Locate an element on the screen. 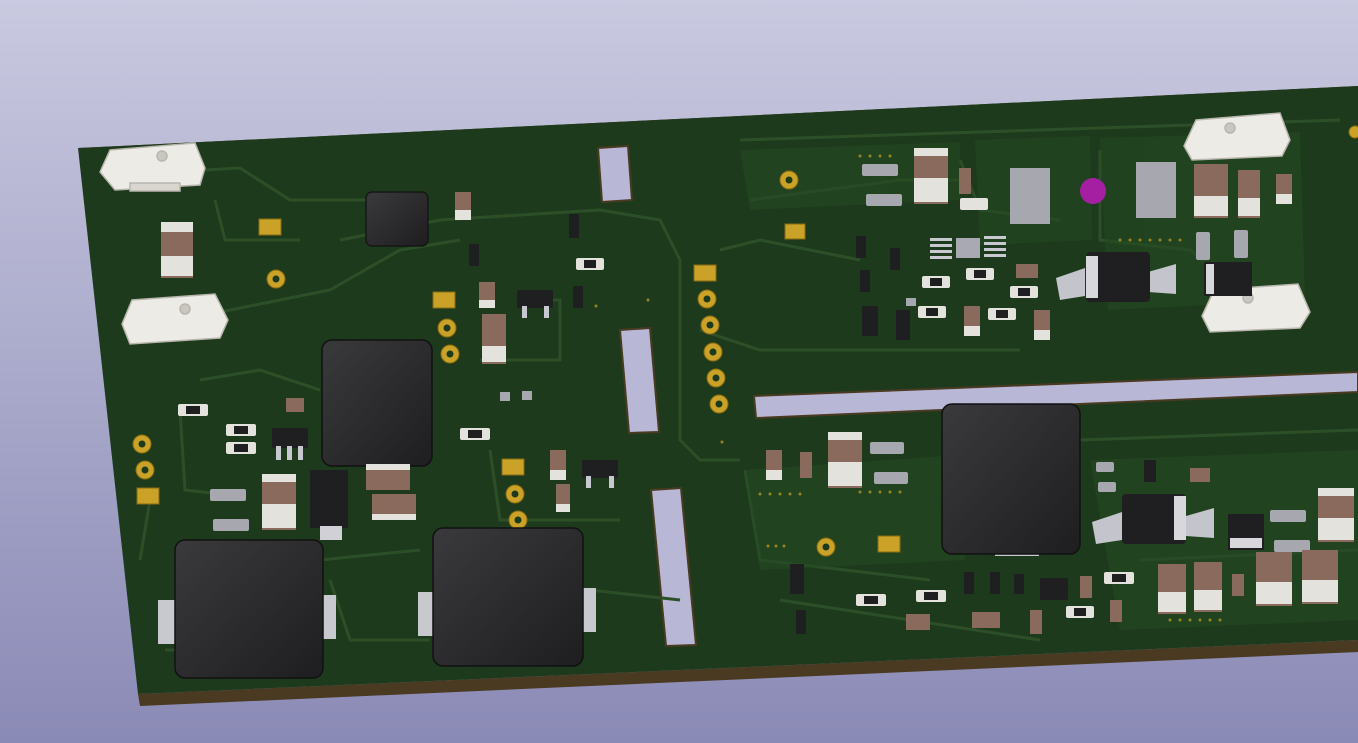  highlighted-via is located at coordinates (1093, 191).